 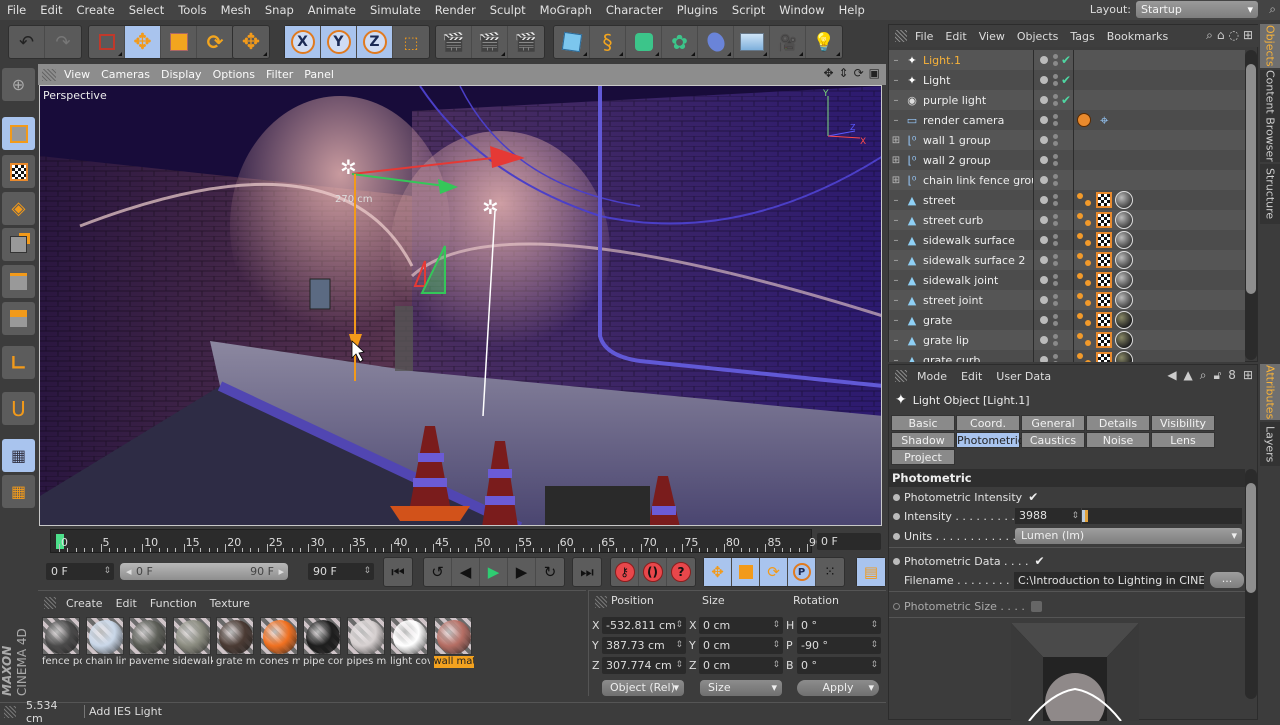 I want to click on position-track-button: ✥, so click(x=718, y=572).